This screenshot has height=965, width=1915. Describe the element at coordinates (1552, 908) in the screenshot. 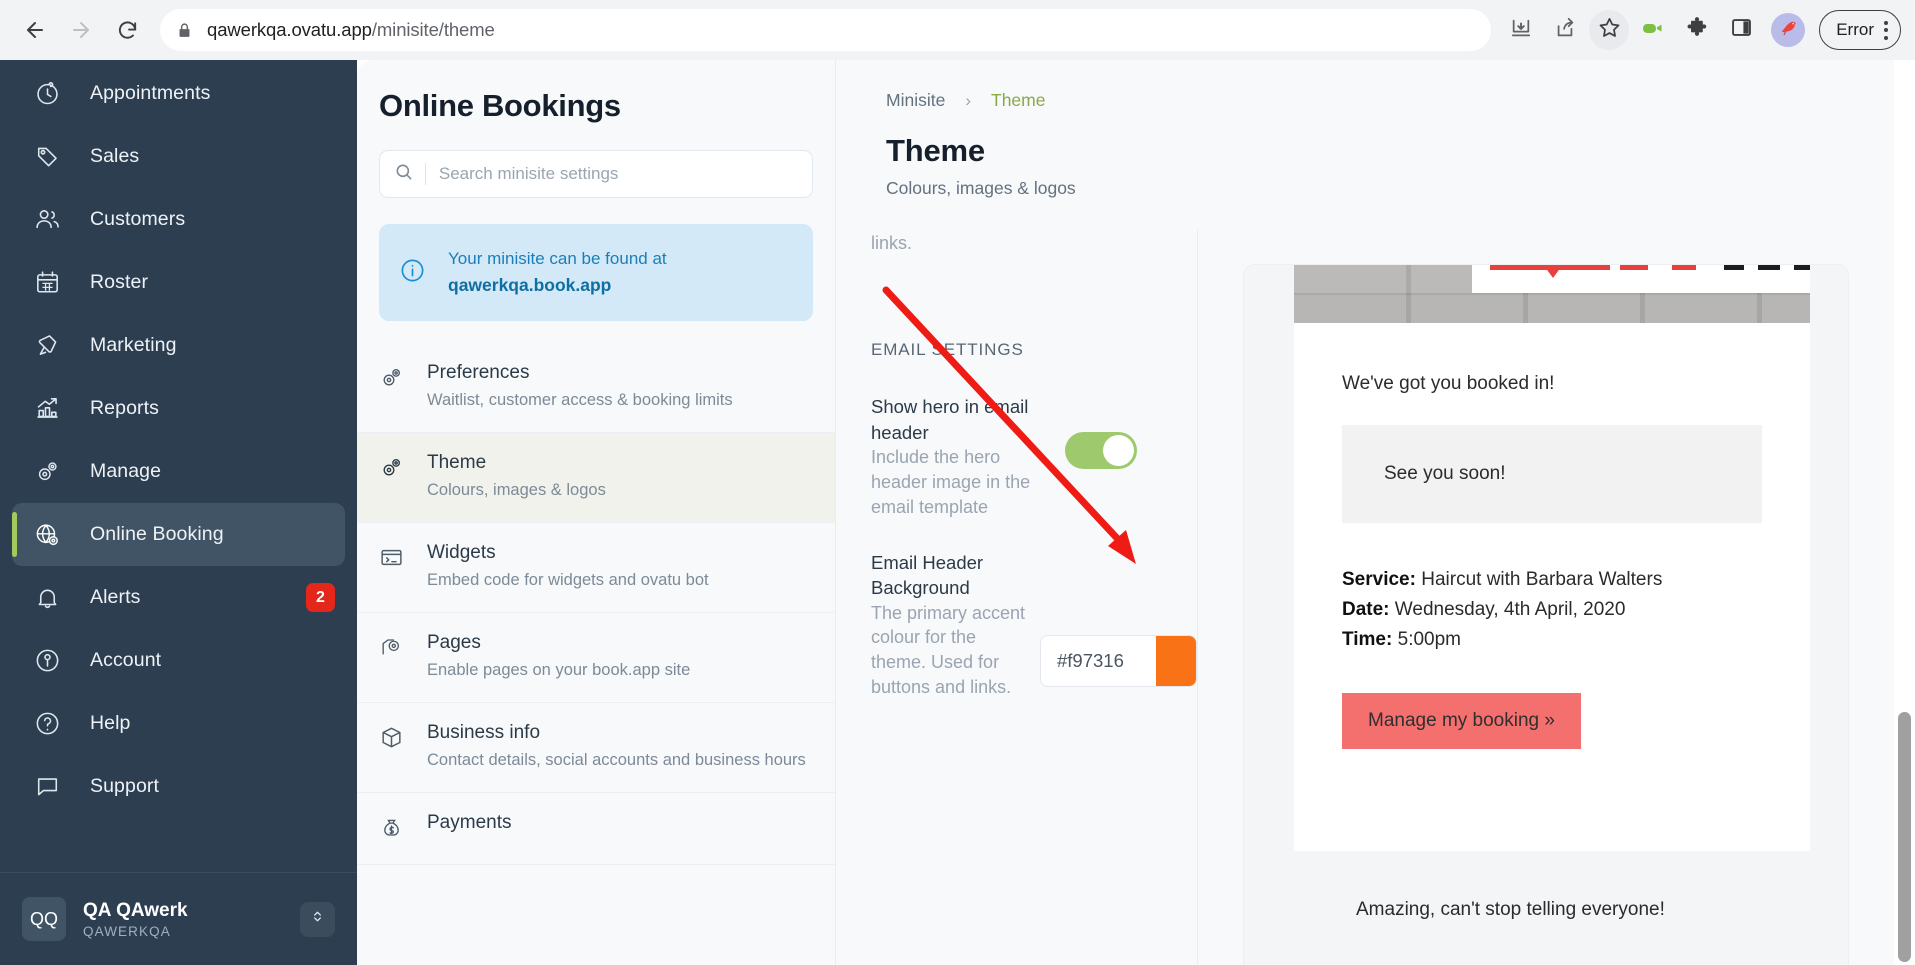

I see `email-footer: Amazing, can't stop telling everyone!` at that location.